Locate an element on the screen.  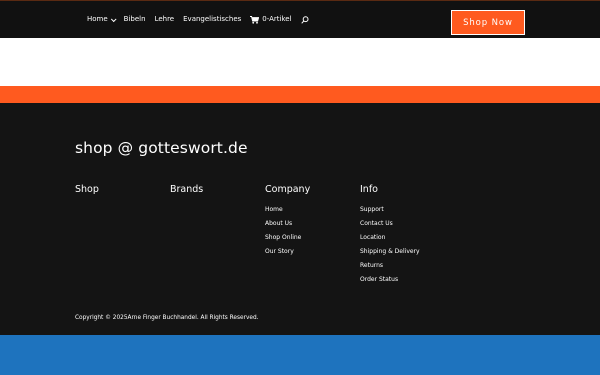
nav-item-bibeln: Bibeln is located at coordinates (135, 19).